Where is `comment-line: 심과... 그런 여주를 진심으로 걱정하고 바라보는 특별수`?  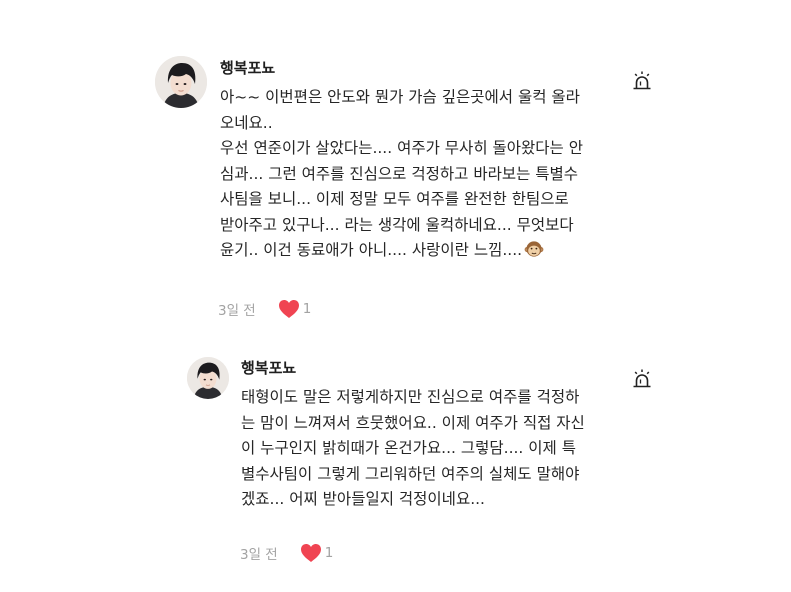 comment-line: 심과... 그런 여주를 진심으로 걱정하고 바라보는 특별수 is located at coordinates (399, 173).